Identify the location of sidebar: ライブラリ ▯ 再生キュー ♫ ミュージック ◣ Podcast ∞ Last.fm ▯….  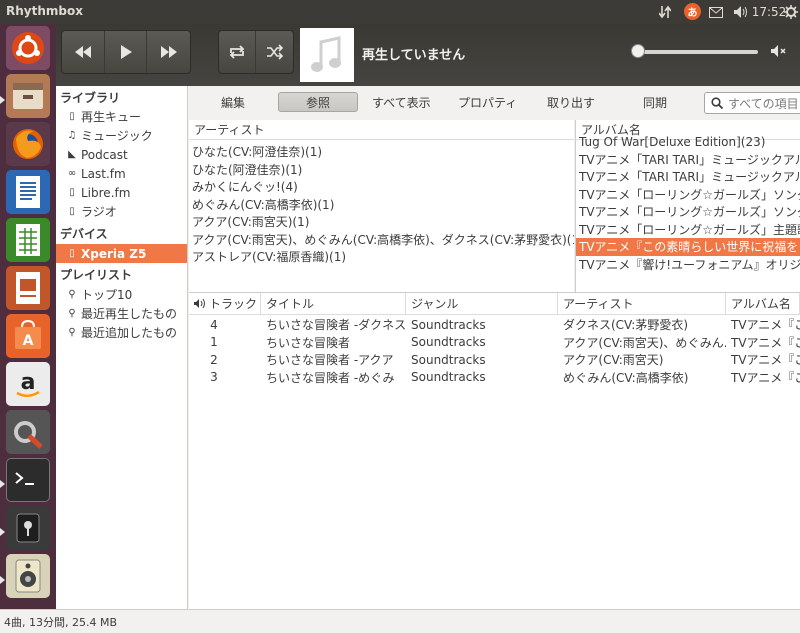
(122, 347).